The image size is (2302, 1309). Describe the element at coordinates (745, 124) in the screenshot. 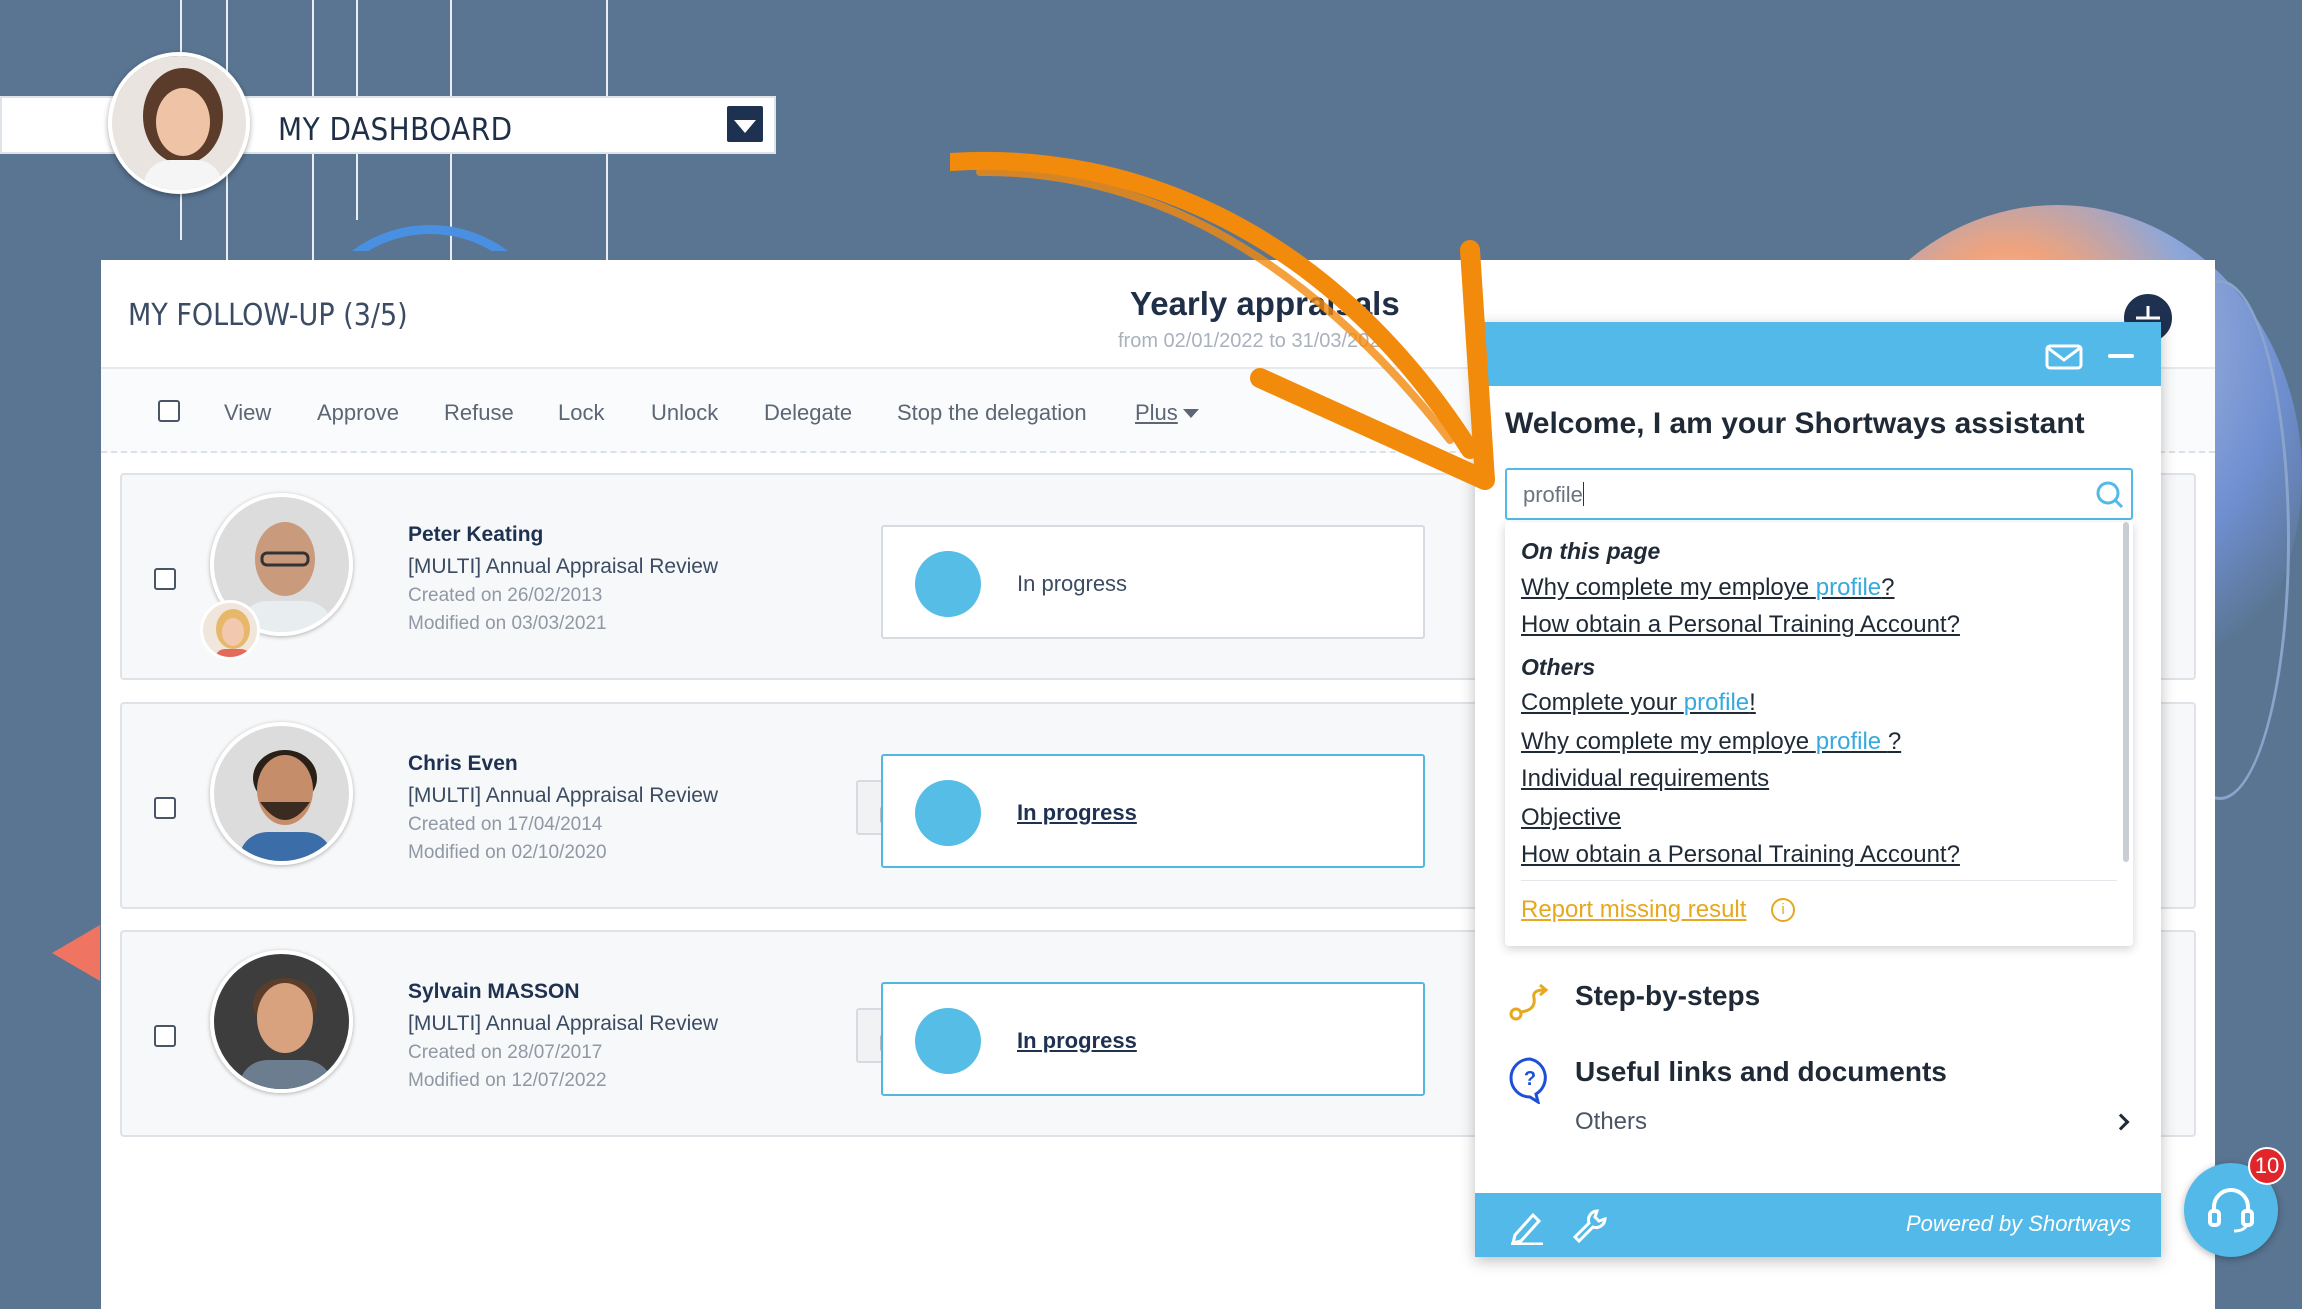

I see `dashboard-dropdown-button` at that location.